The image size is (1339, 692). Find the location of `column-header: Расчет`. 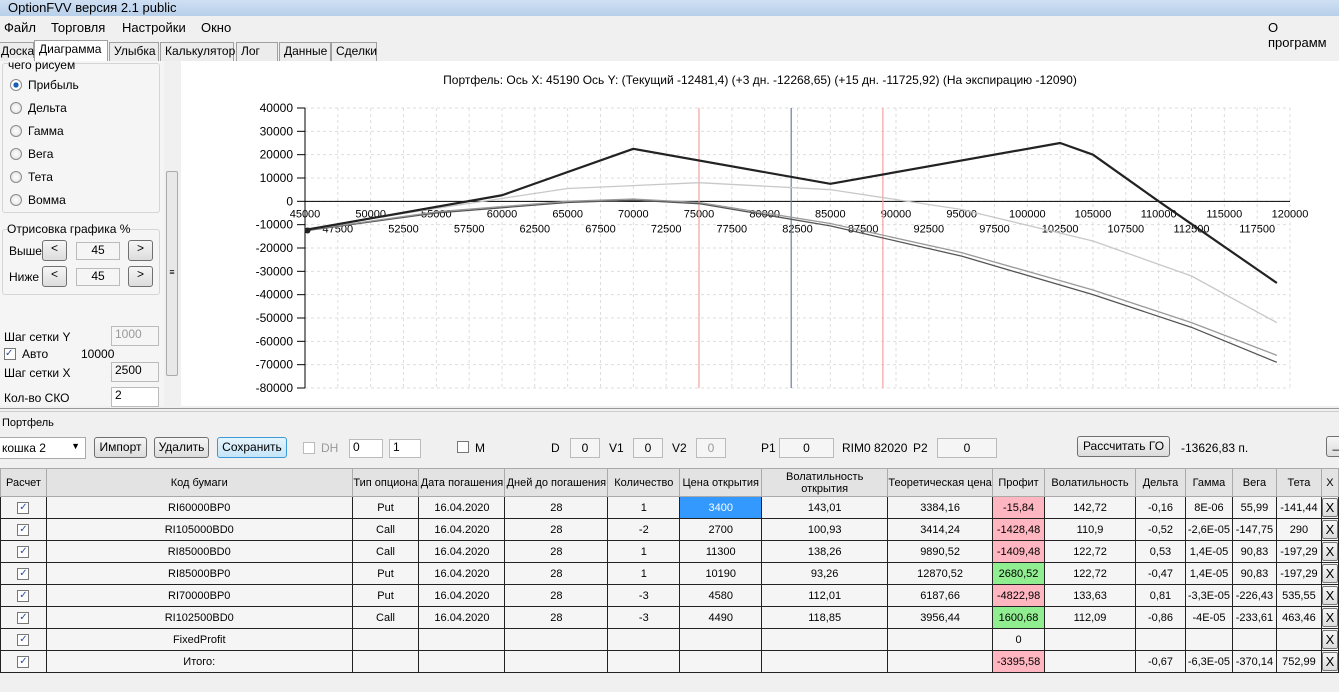

column-header: Расчет is located at coordinates (23, 482).